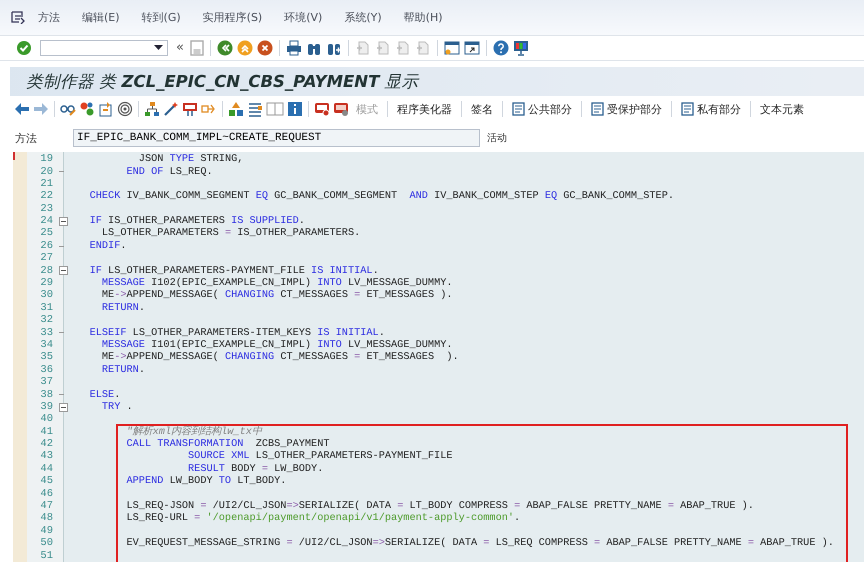 The height and width of the screenshot is (562, 864). What do you see at coordinates (46, 233) in the screenshot?
I see `line-number: 25` at bounding box center [46, 233].